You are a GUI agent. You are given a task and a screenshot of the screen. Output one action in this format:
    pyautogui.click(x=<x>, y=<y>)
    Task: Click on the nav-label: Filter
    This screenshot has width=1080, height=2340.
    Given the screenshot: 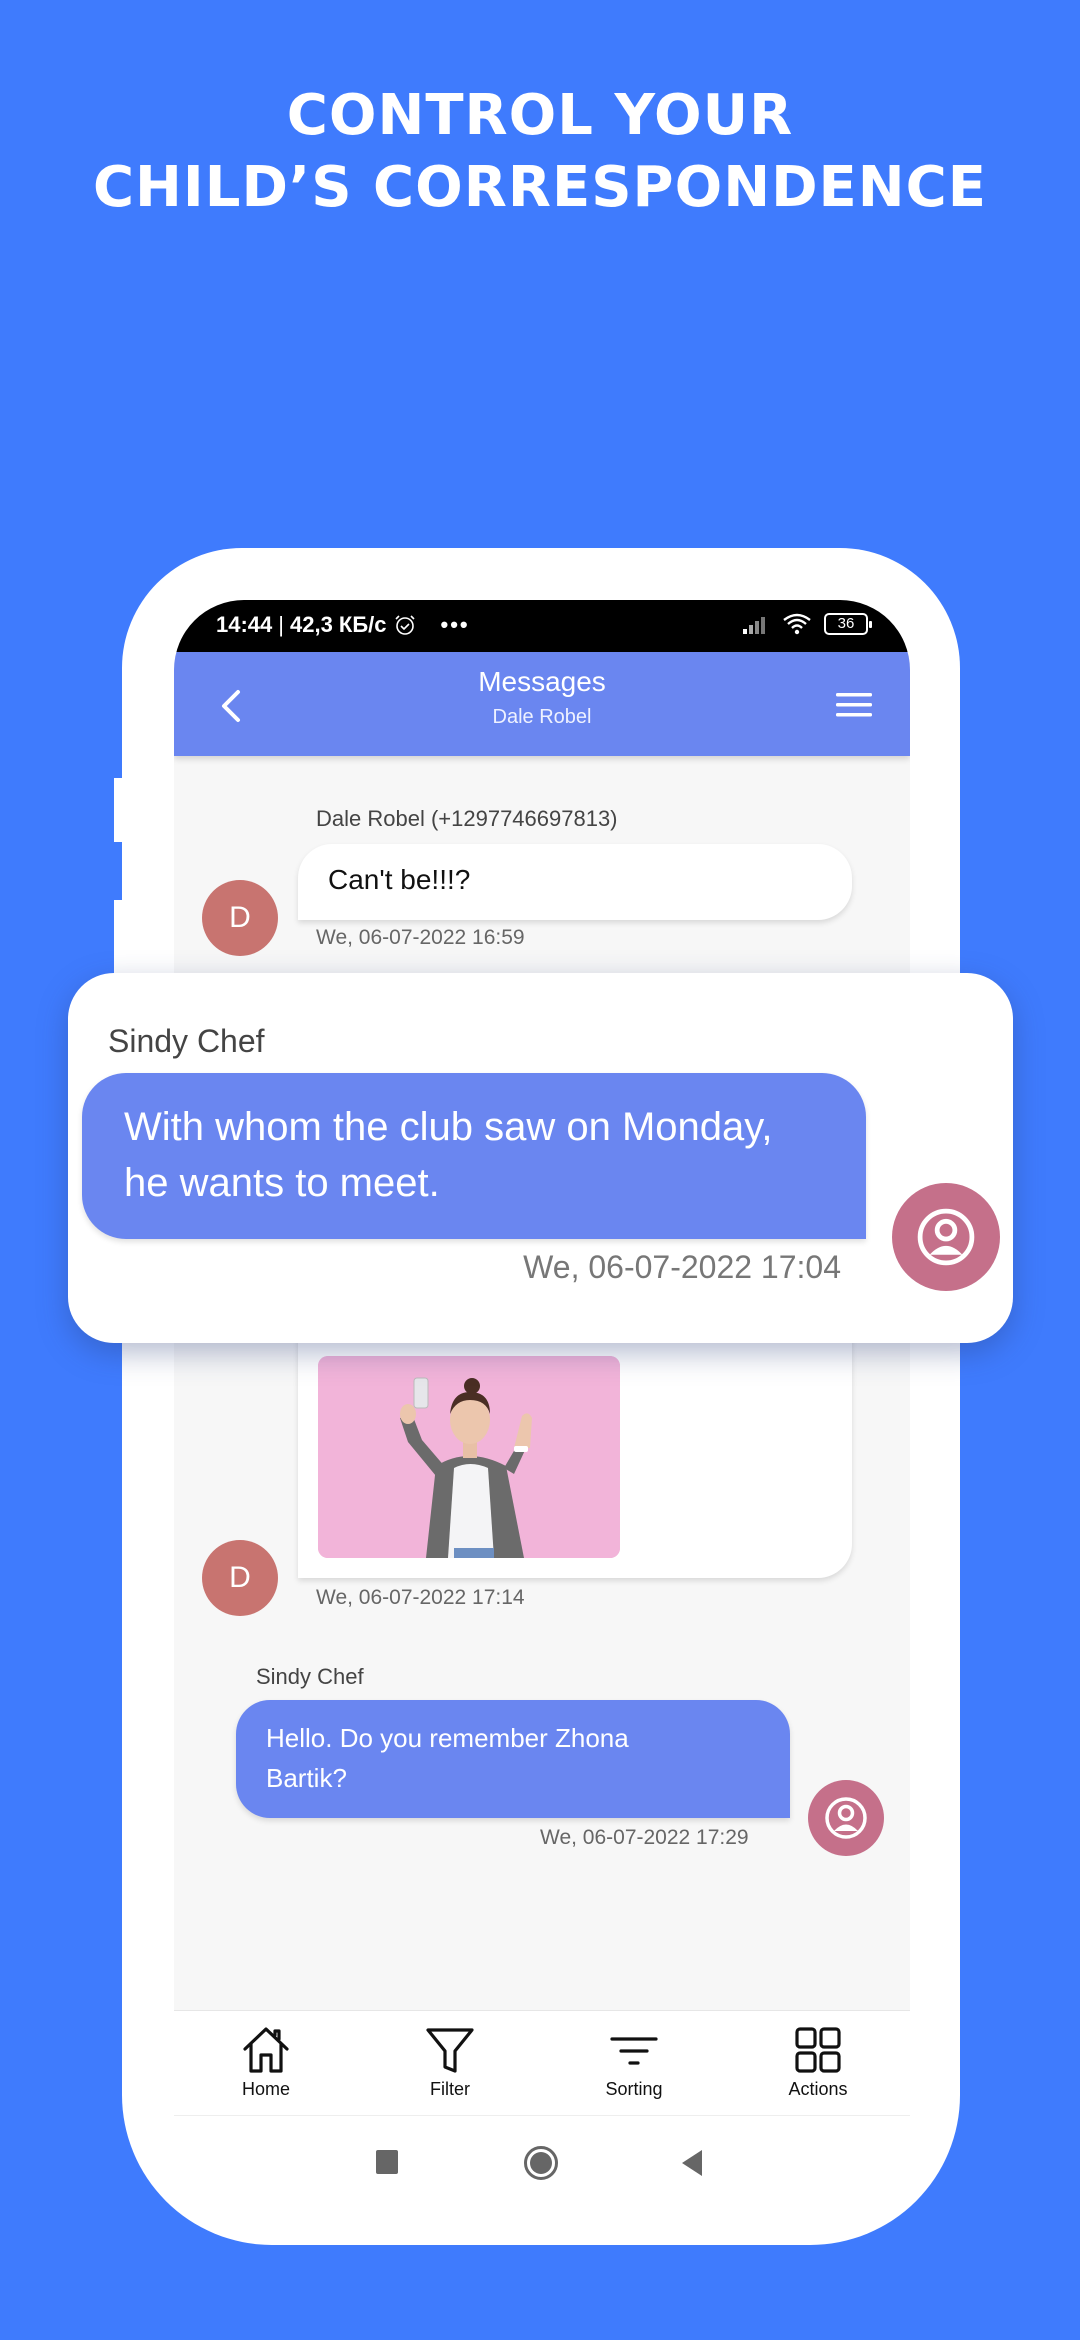 What is the action you would take?
    pyautogui.click(x=450, y=2089)
    